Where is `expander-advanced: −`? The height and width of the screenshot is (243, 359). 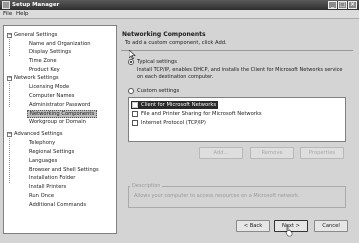 expander-advanced: − is located at coordinates (9, 134).